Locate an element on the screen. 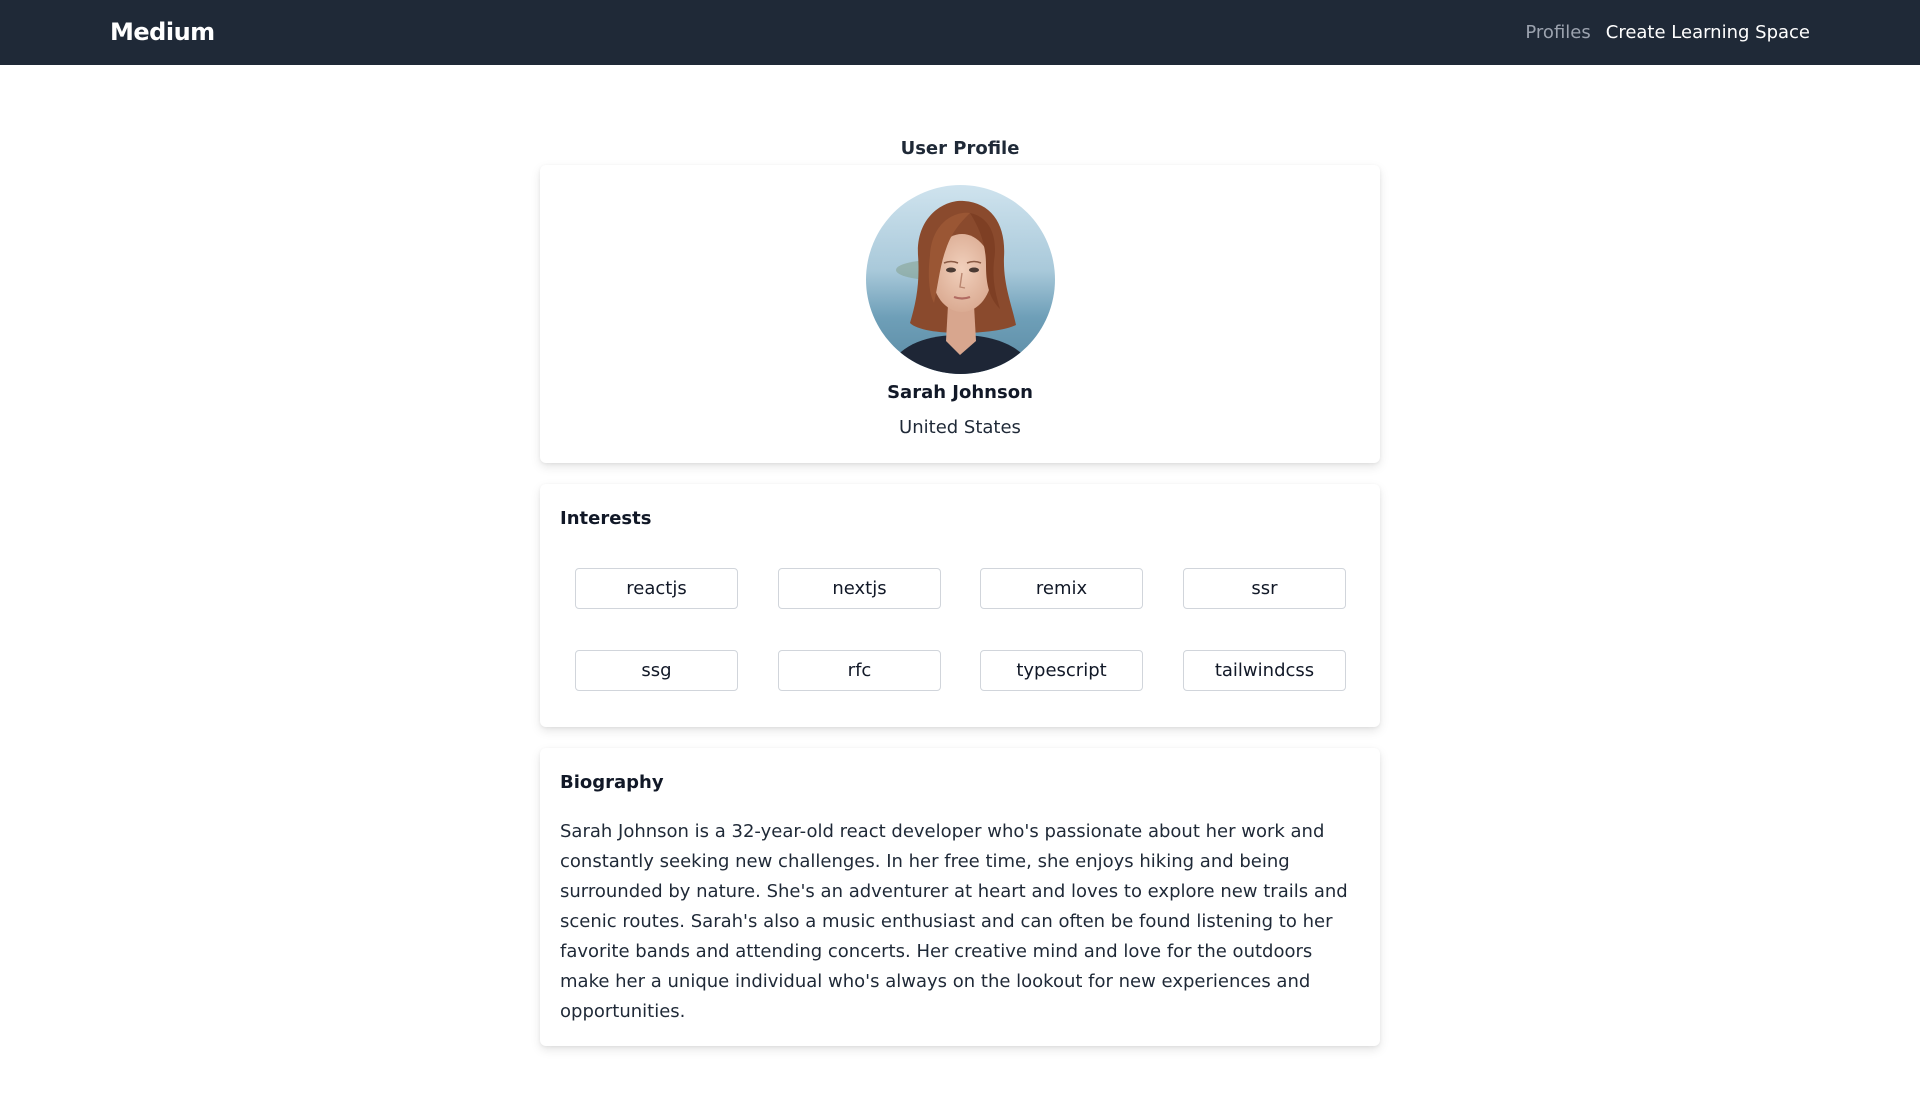 Image resolution: width=1920 pixels, height=1096 pixels. user-avatar-photo-icon is located at coordinates (960, 279).